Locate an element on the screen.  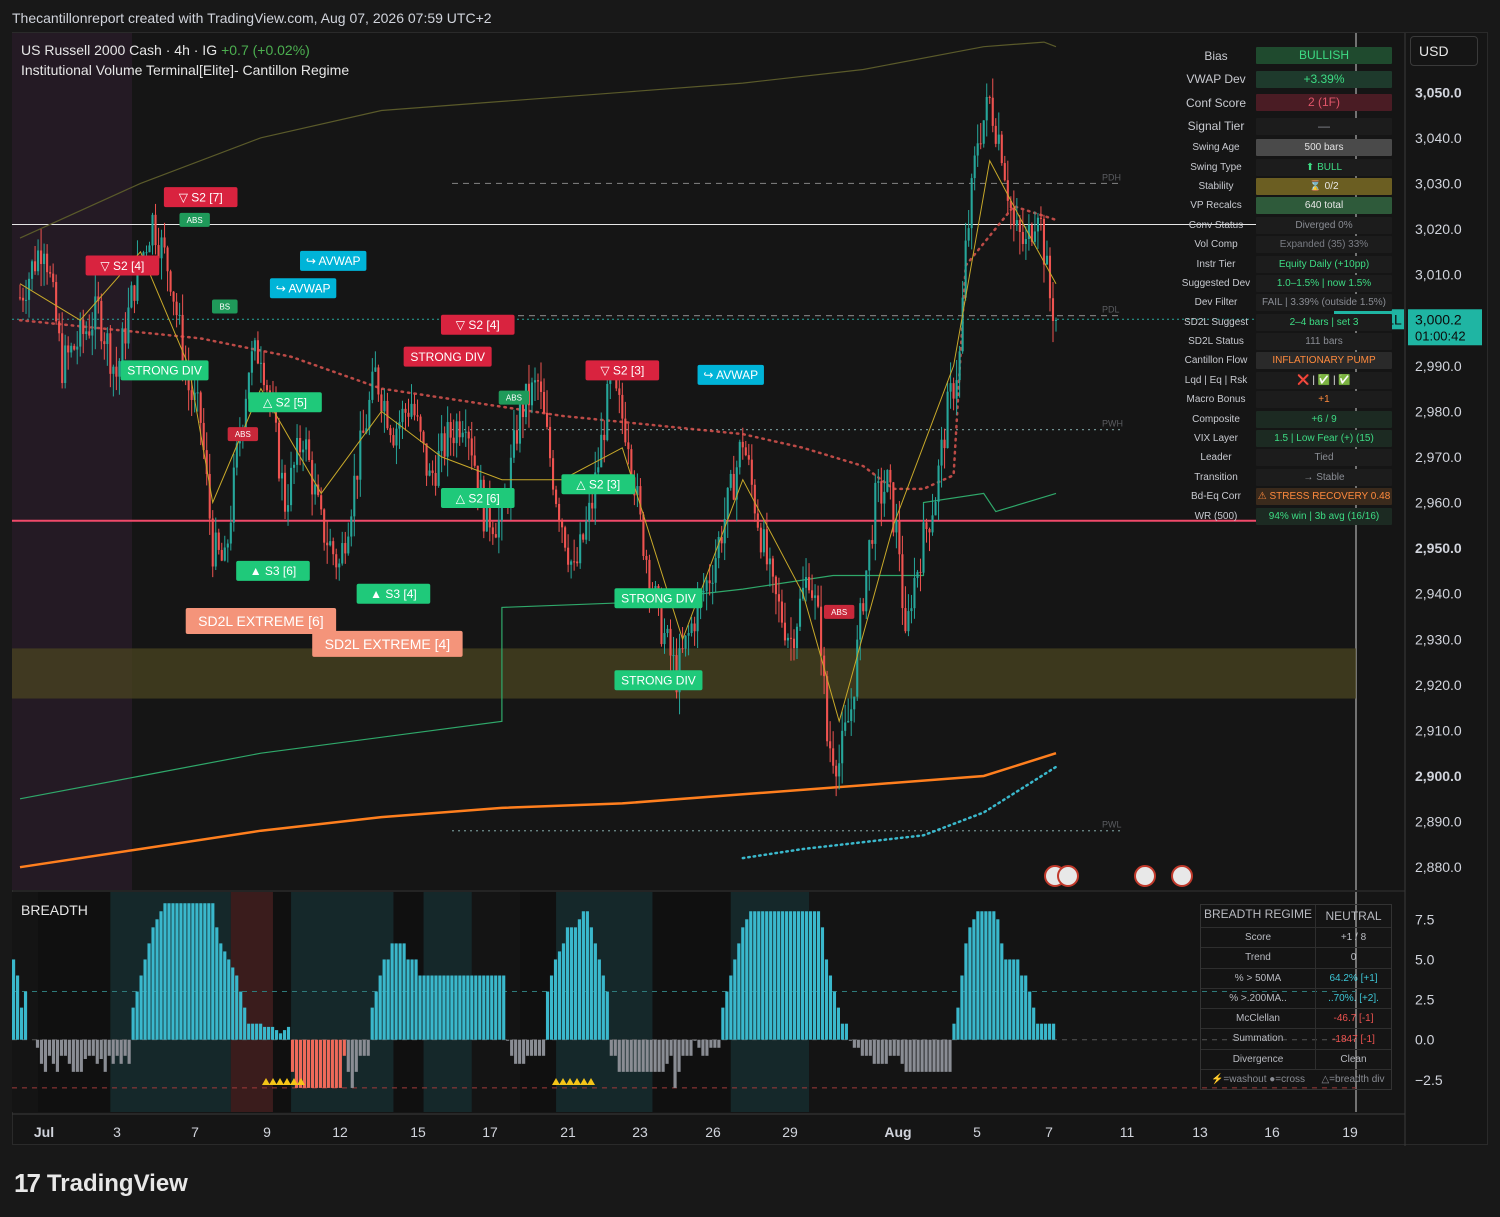
info-value: 2 (1F) is located at coordinates (1324, 103).